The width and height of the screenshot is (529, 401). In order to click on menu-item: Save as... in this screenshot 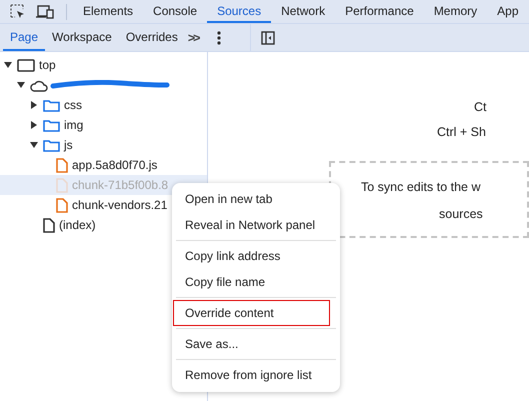, I will do `click(256, 344)`.